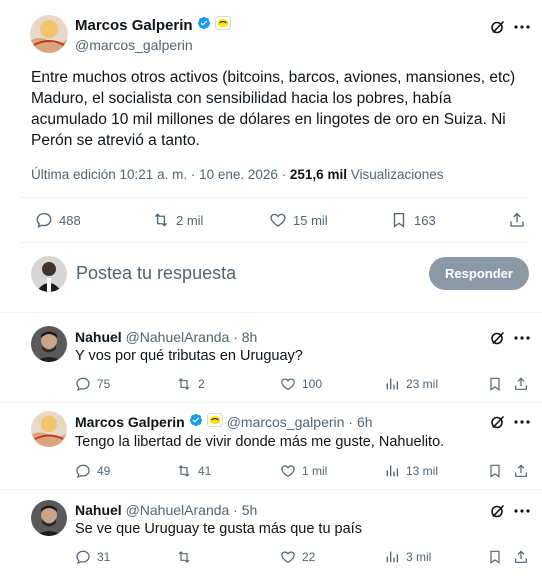 This screenshot has width=542, height=576. Describe the element at coordinates (92, 557) in the screenshot. I see `reply-action: 31` at that location.